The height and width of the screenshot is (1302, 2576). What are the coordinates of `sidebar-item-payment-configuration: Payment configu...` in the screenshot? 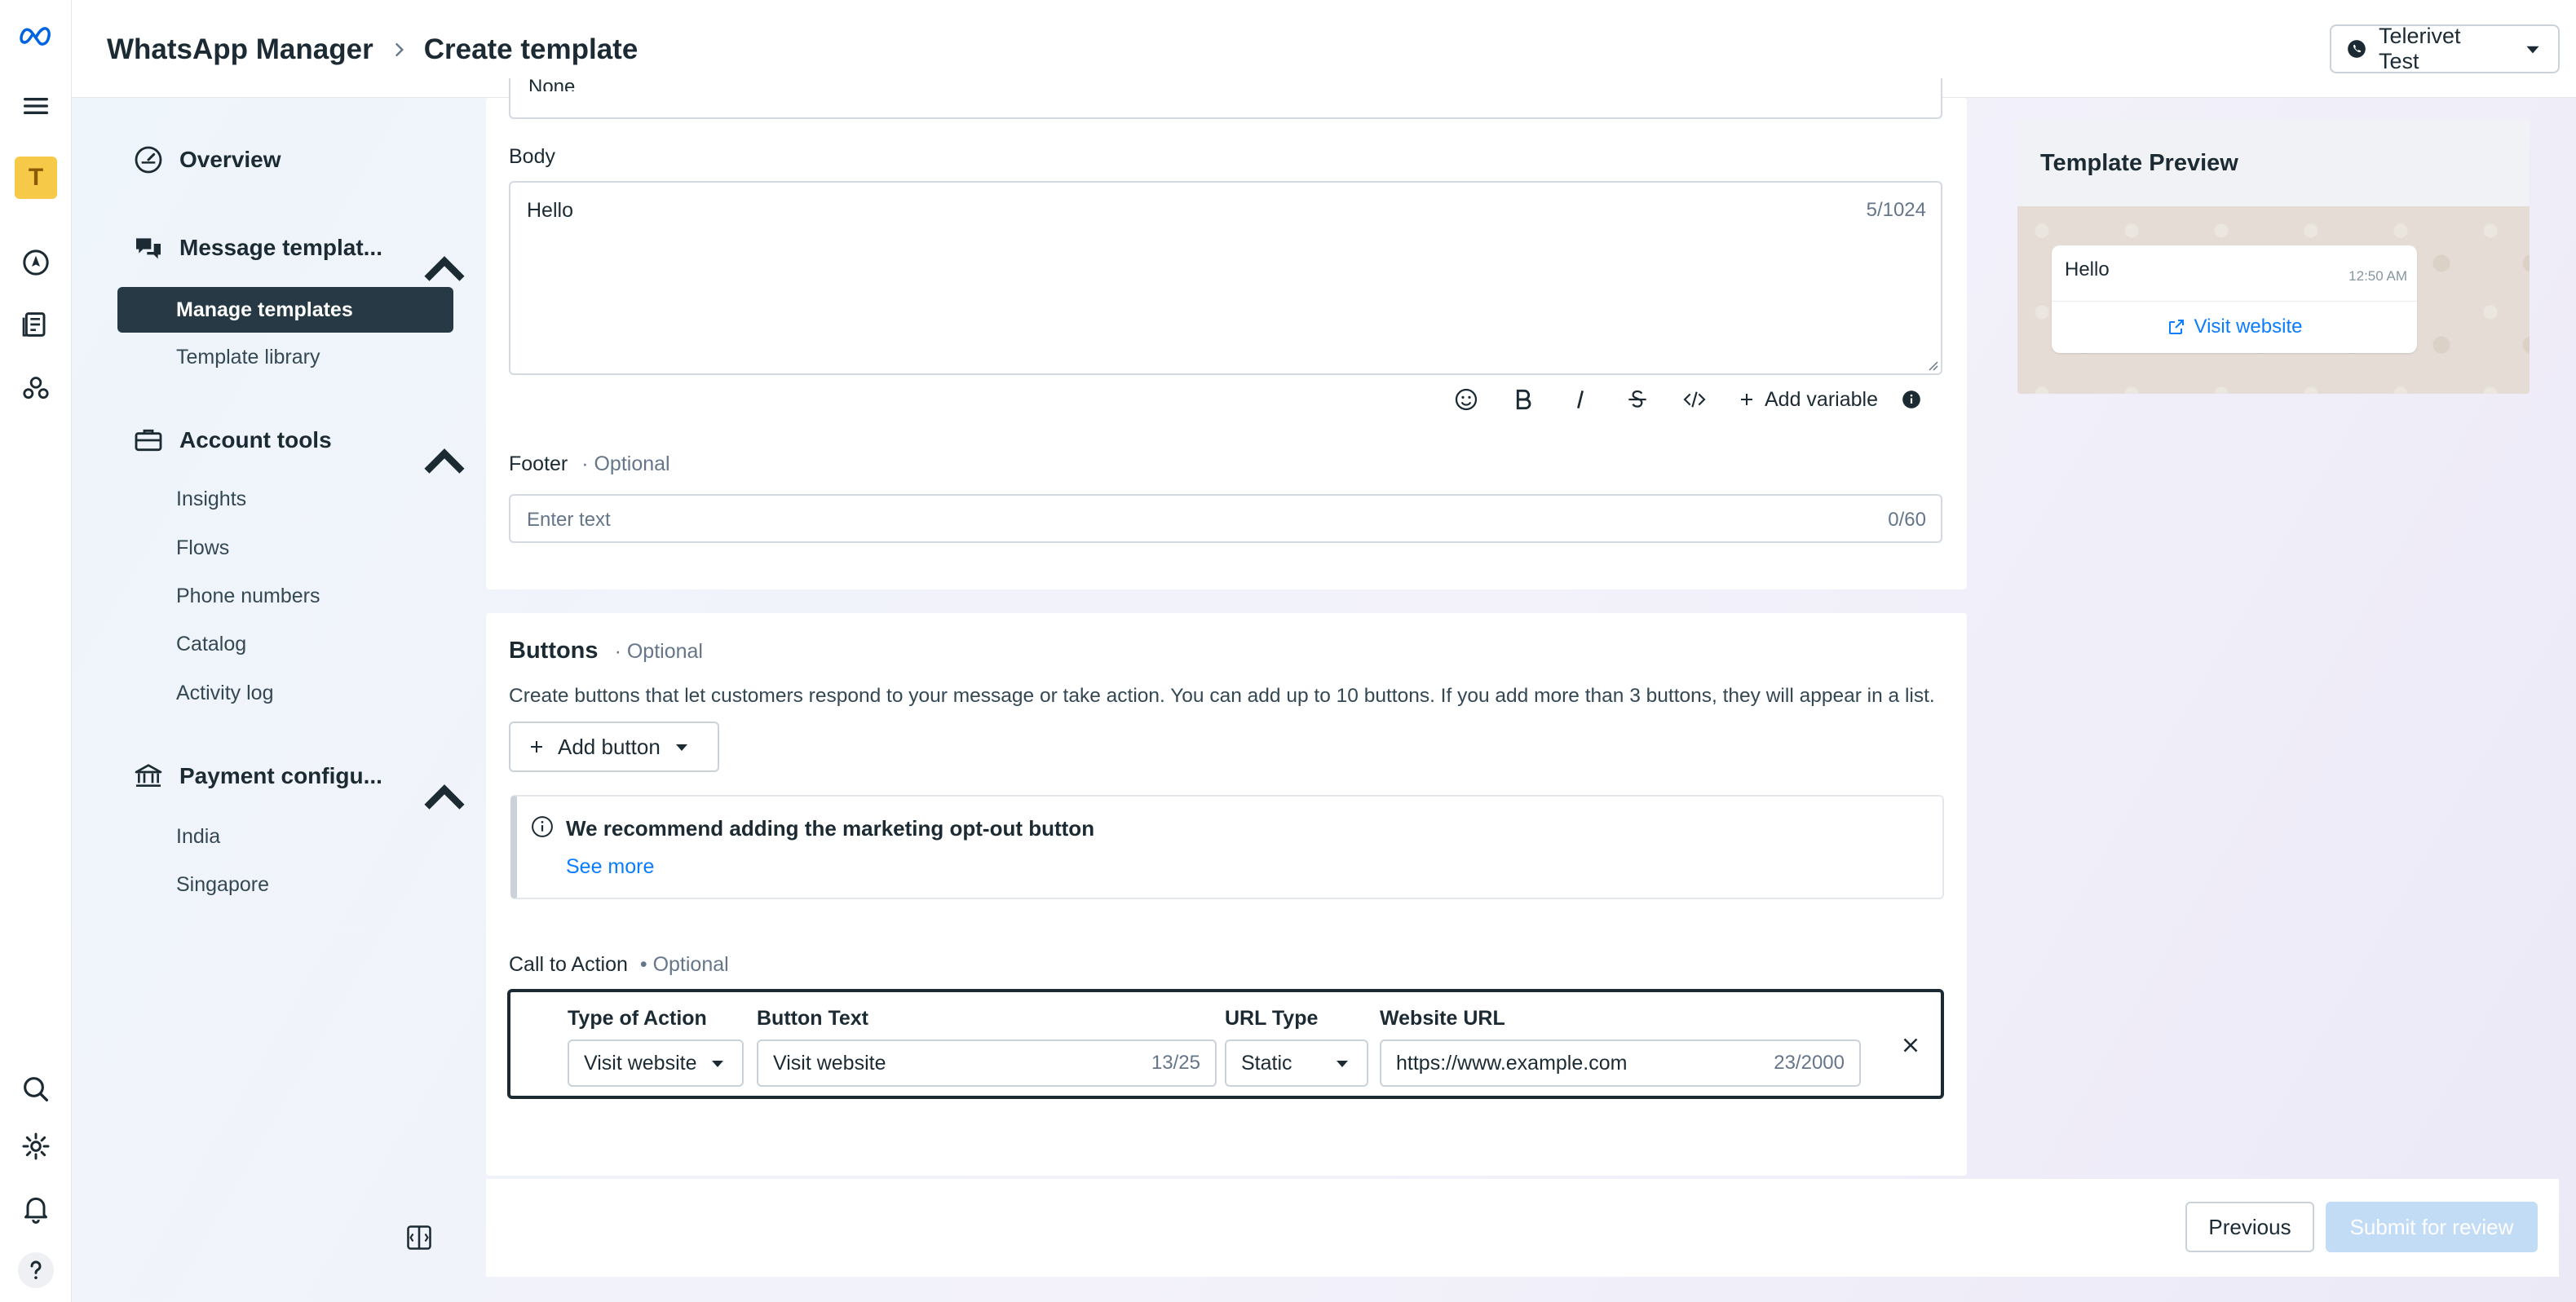 It's located at (257, 776).